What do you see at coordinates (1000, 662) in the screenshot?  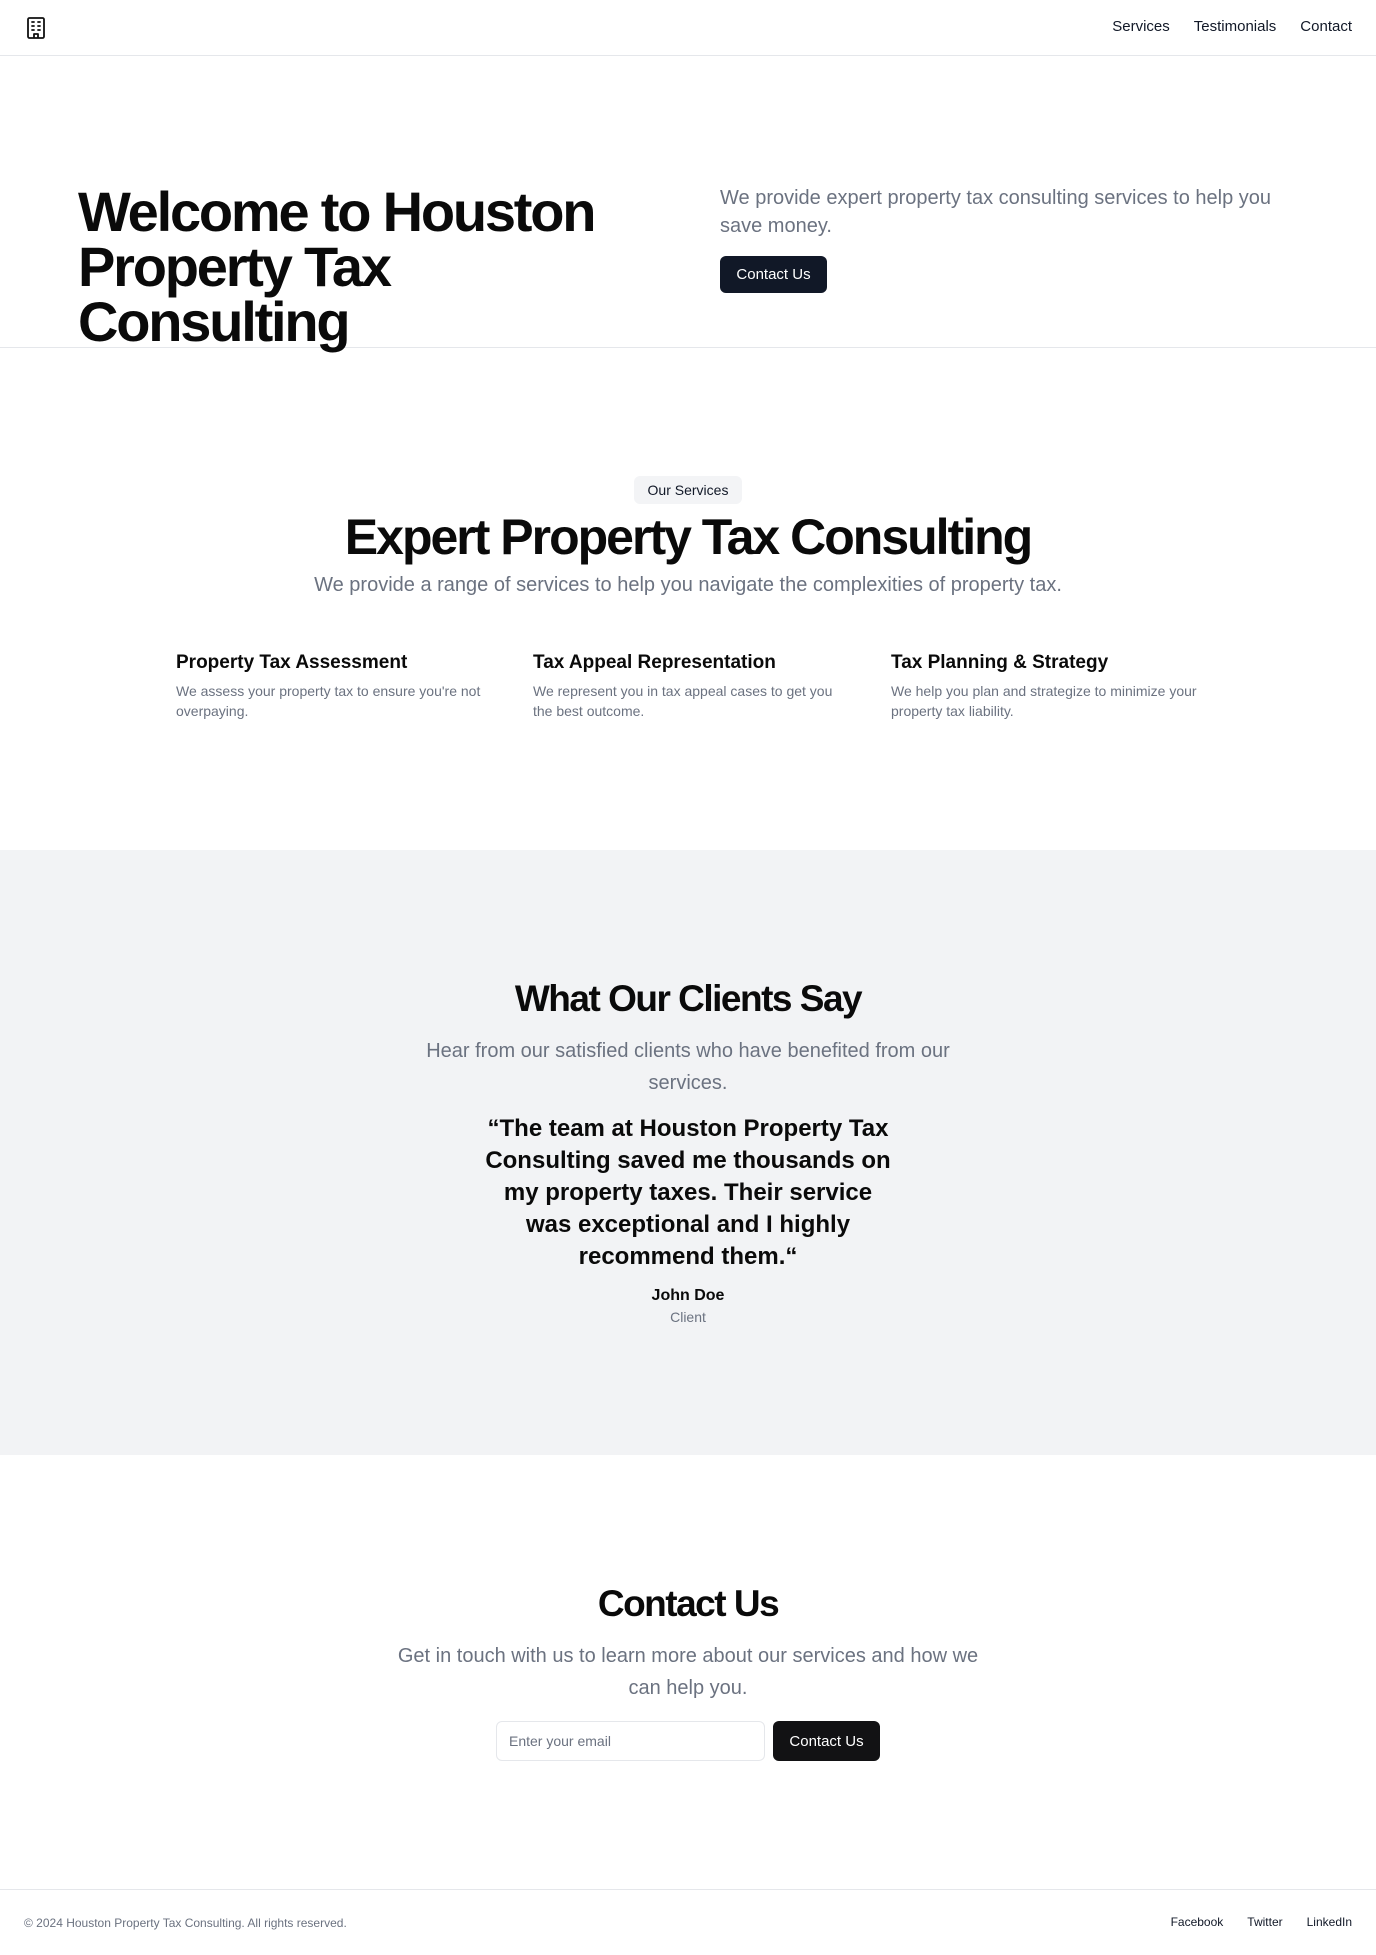 I see `service-card-title: Tax Planning & Strategy` at bounding box center [1000, 662].